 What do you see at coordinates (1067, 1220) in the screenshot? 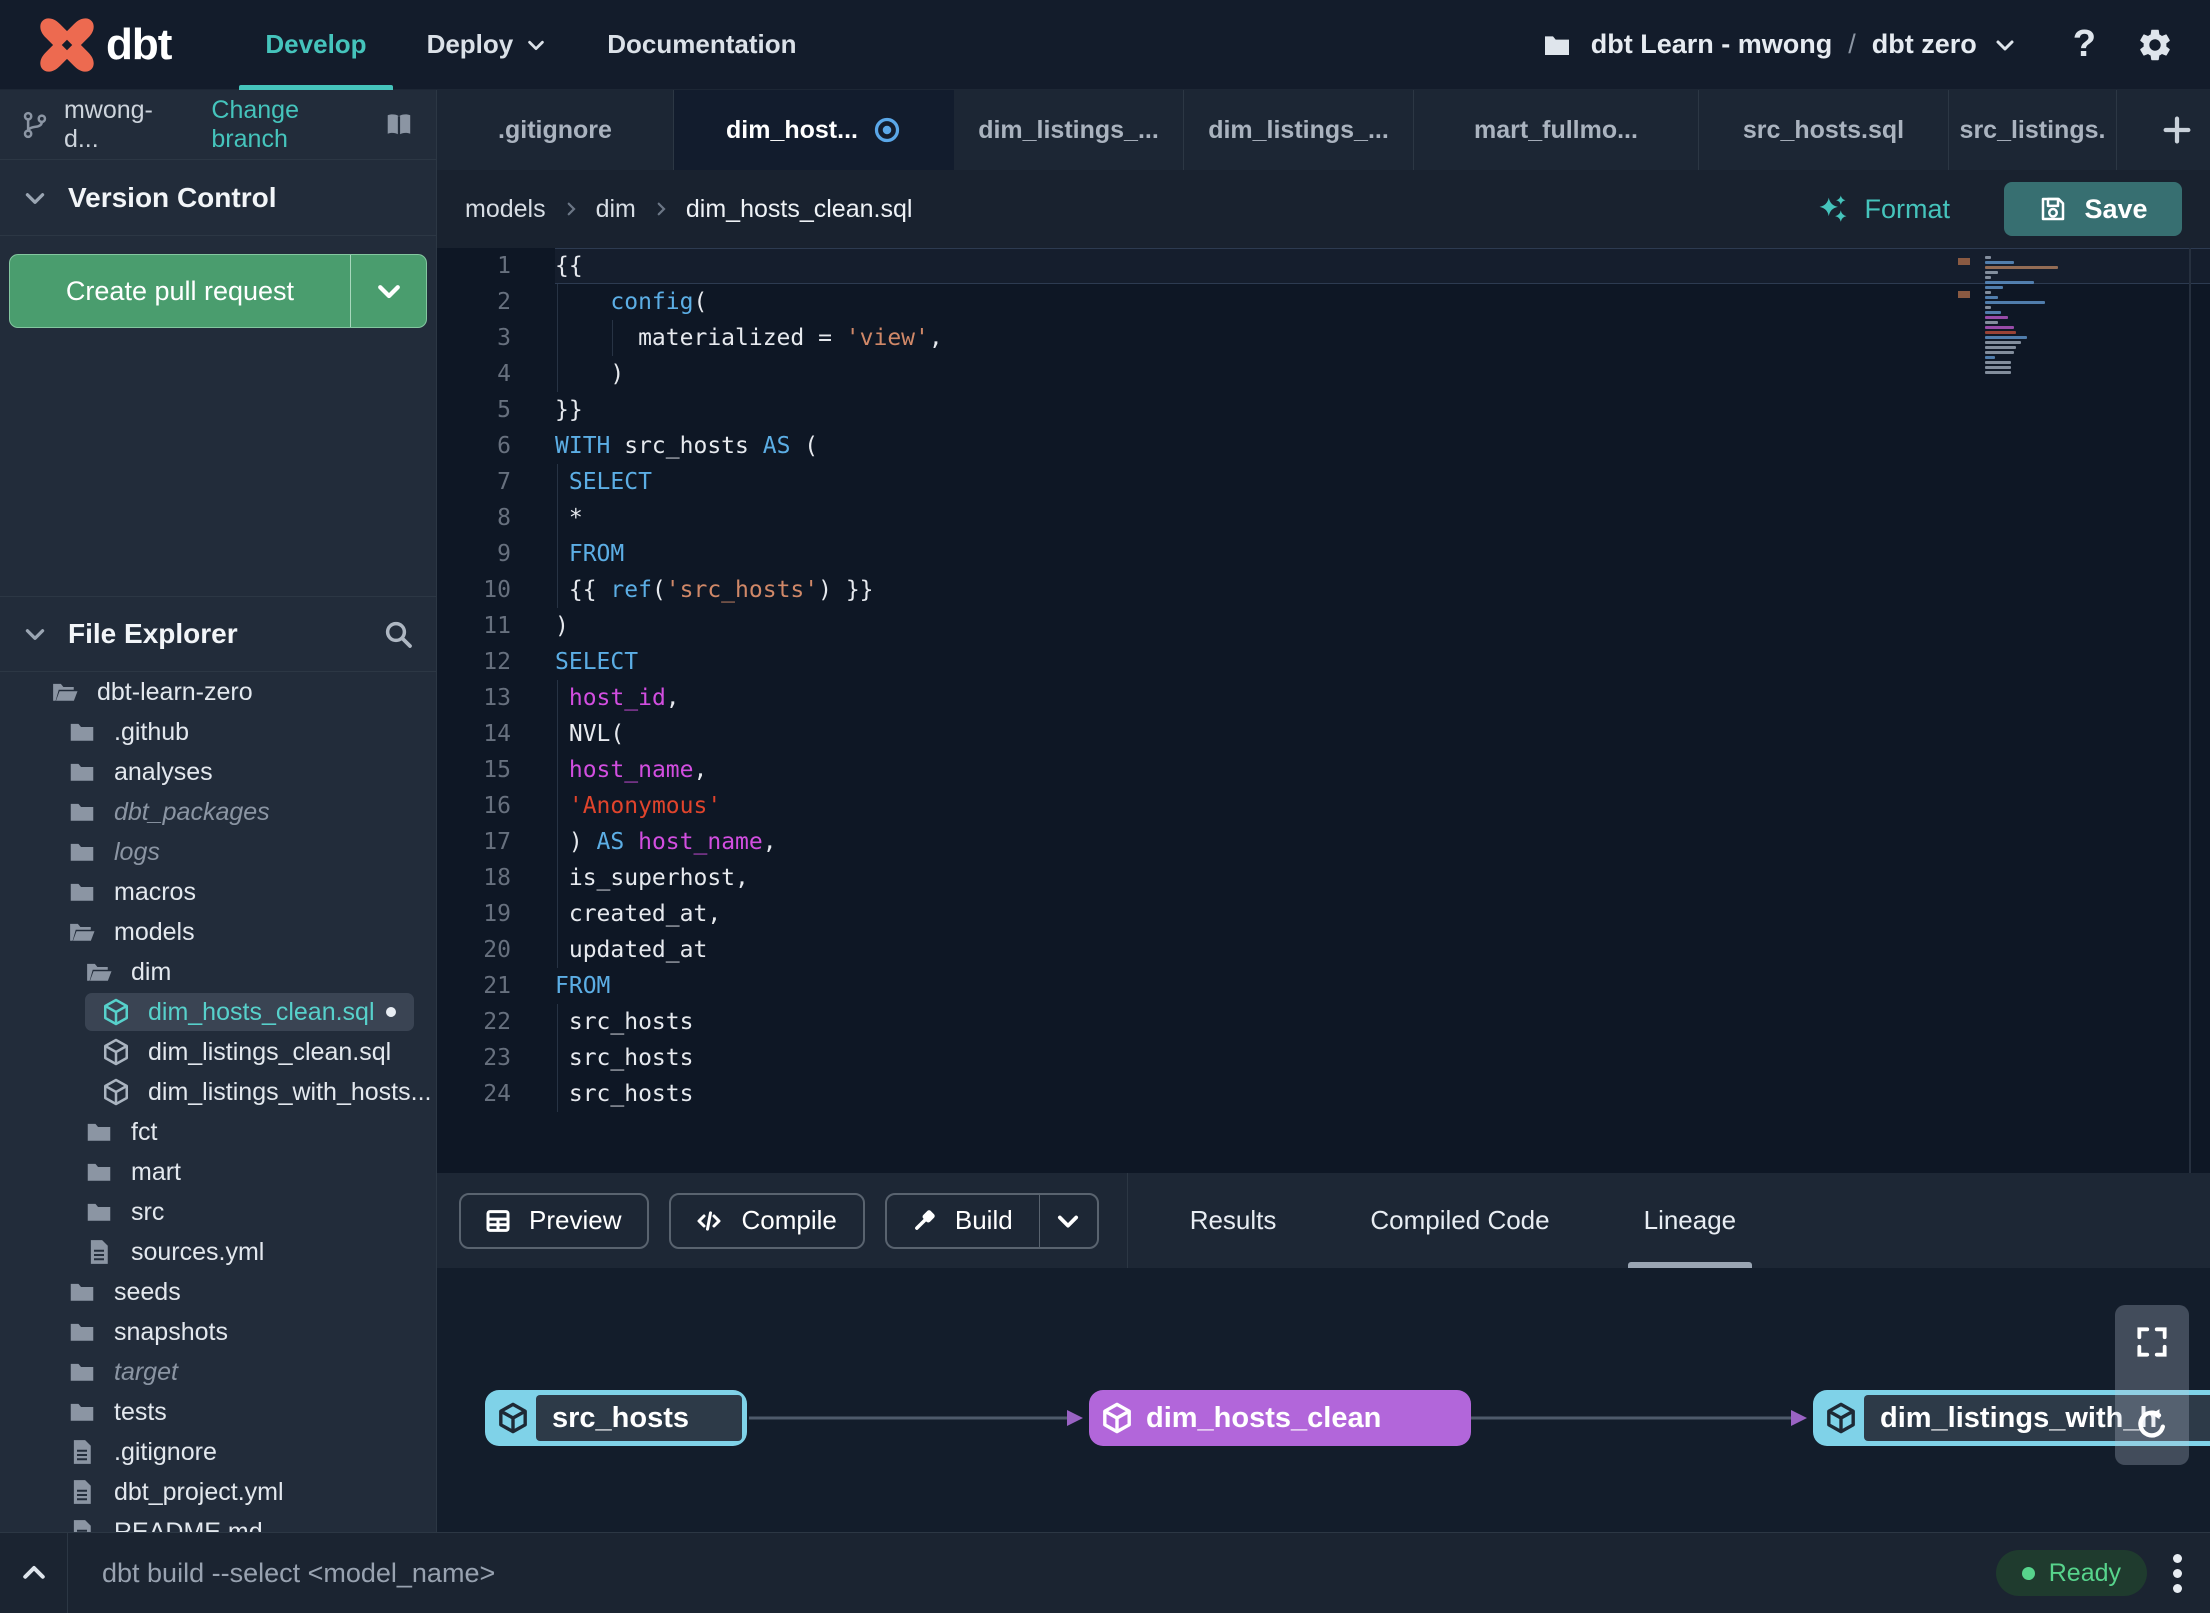
I see `build-dropdown` at bounding box center [1067, 1220].